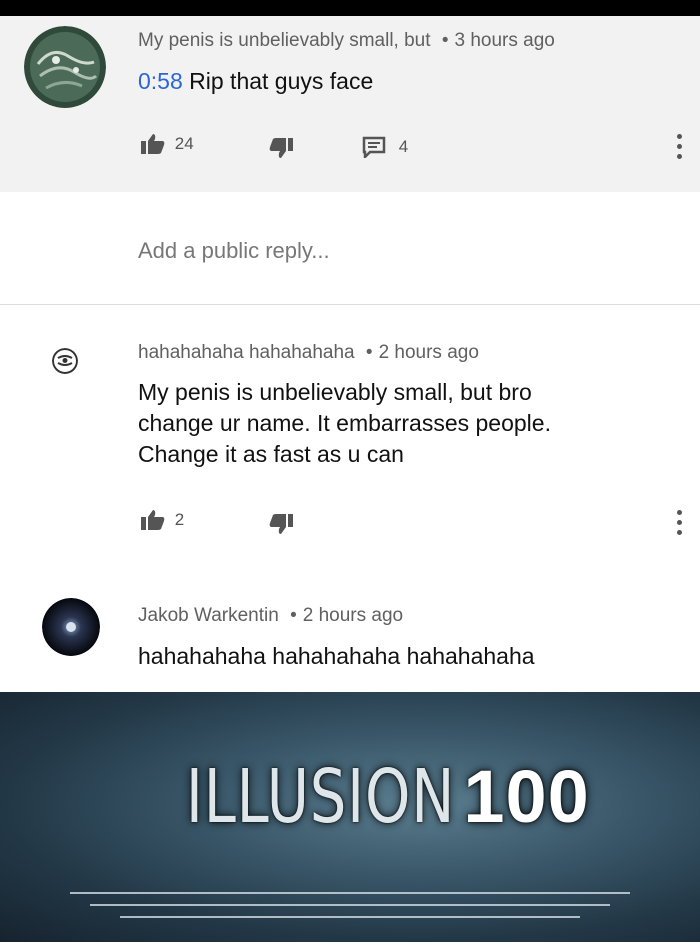 Image resolution: width=700 pixels, height=942 pixels. I want to click on comment-author: hahahahaha hahahahaha, so click(246, 352).